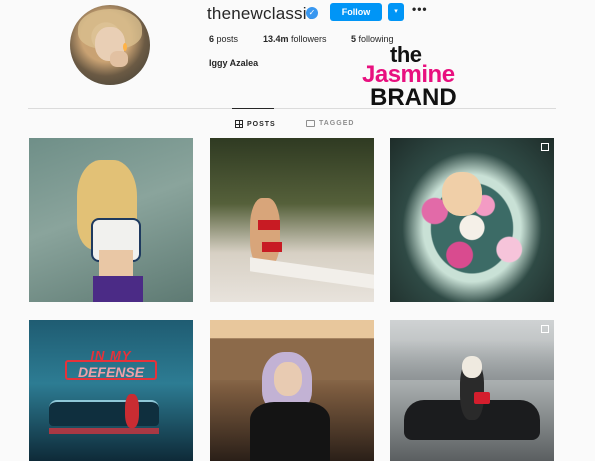  Describe the element at coordinates (118, 289) in the screenshot. I see `post-1-shorts` at that location.